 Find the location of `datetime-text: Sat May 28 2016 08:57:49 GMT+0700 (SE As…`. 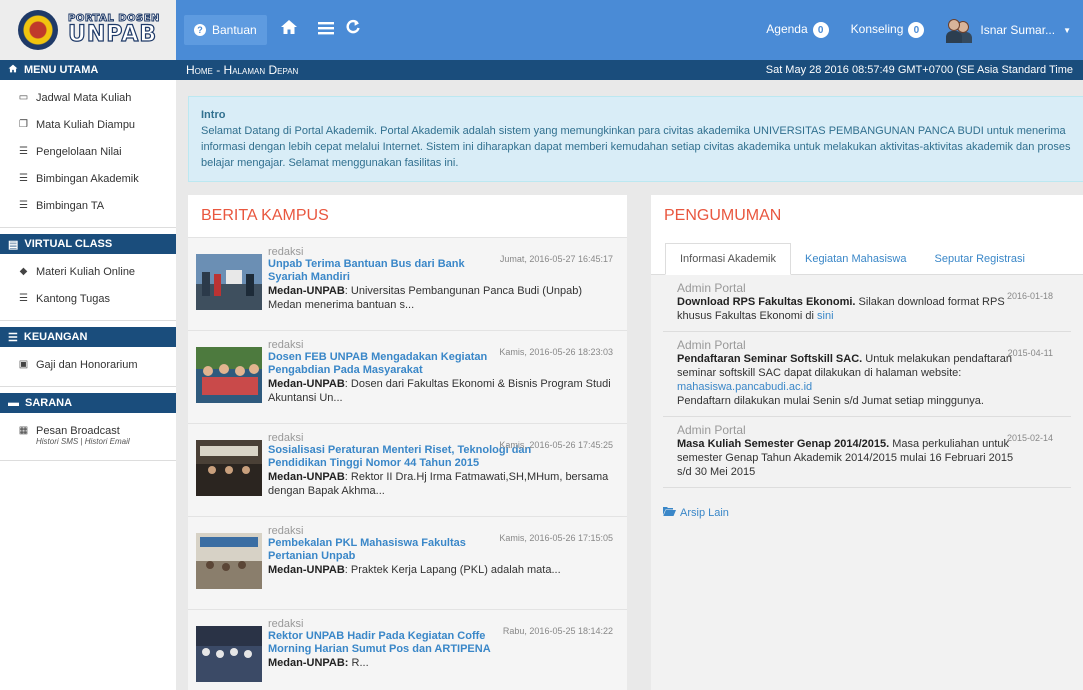

datetime-text: Sat May 28 2016 08:57:49 GMT+0700 (SE As… is located at coordinates (919, 70).